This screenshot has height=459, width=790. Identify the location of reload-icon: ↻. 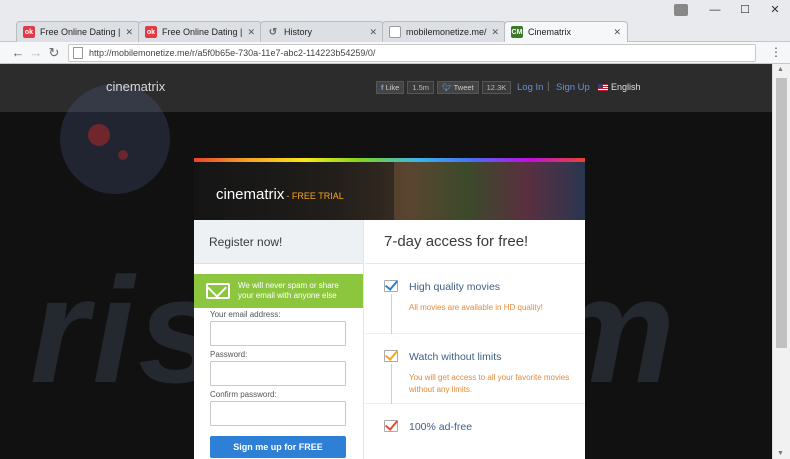
(54, 53).